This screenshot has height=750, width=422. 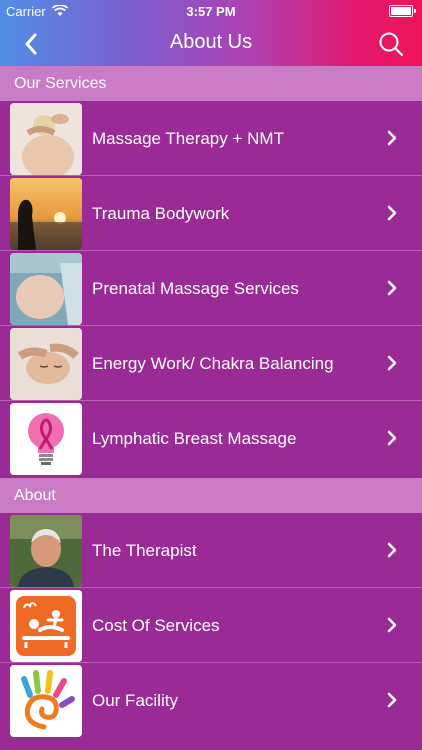 What do you see at coordinates (46, 626) in the screenshot?
I see `massage-table-icon` at bounding box center [46, 626].